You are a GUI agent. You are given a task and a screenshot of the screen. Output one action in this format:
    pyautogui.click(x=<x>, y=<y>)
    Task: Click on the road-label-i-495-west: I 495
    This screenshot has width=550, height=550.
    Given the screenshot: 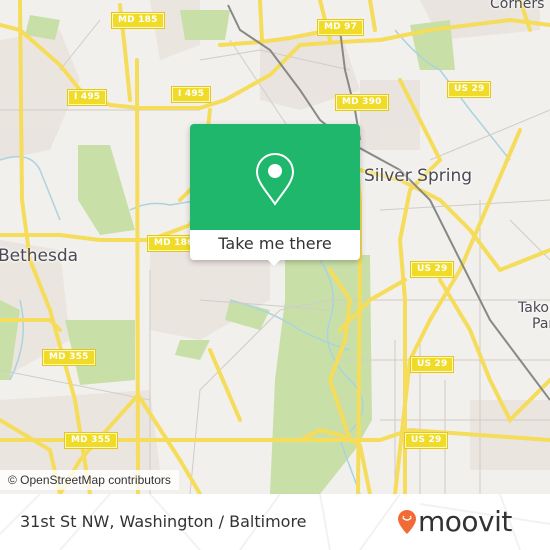 What is the action you would take?
    pyautogui.click(x=87, y=97)
    